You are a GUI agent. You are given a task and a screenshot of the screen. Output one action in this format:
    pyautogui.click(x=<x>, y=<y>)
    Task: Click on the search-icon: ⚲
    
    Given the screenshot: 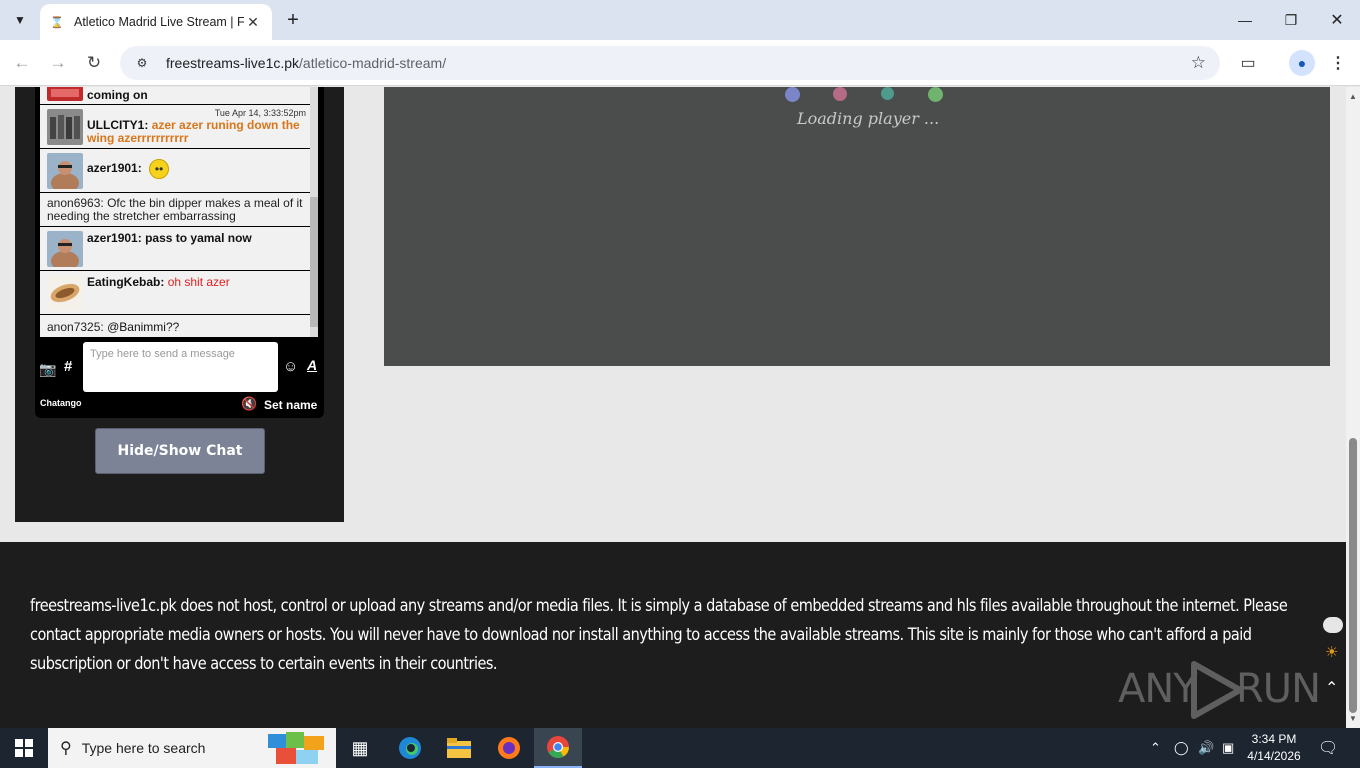 What is the action you would take?
    pyautogui.click(x=66, y=748)
    